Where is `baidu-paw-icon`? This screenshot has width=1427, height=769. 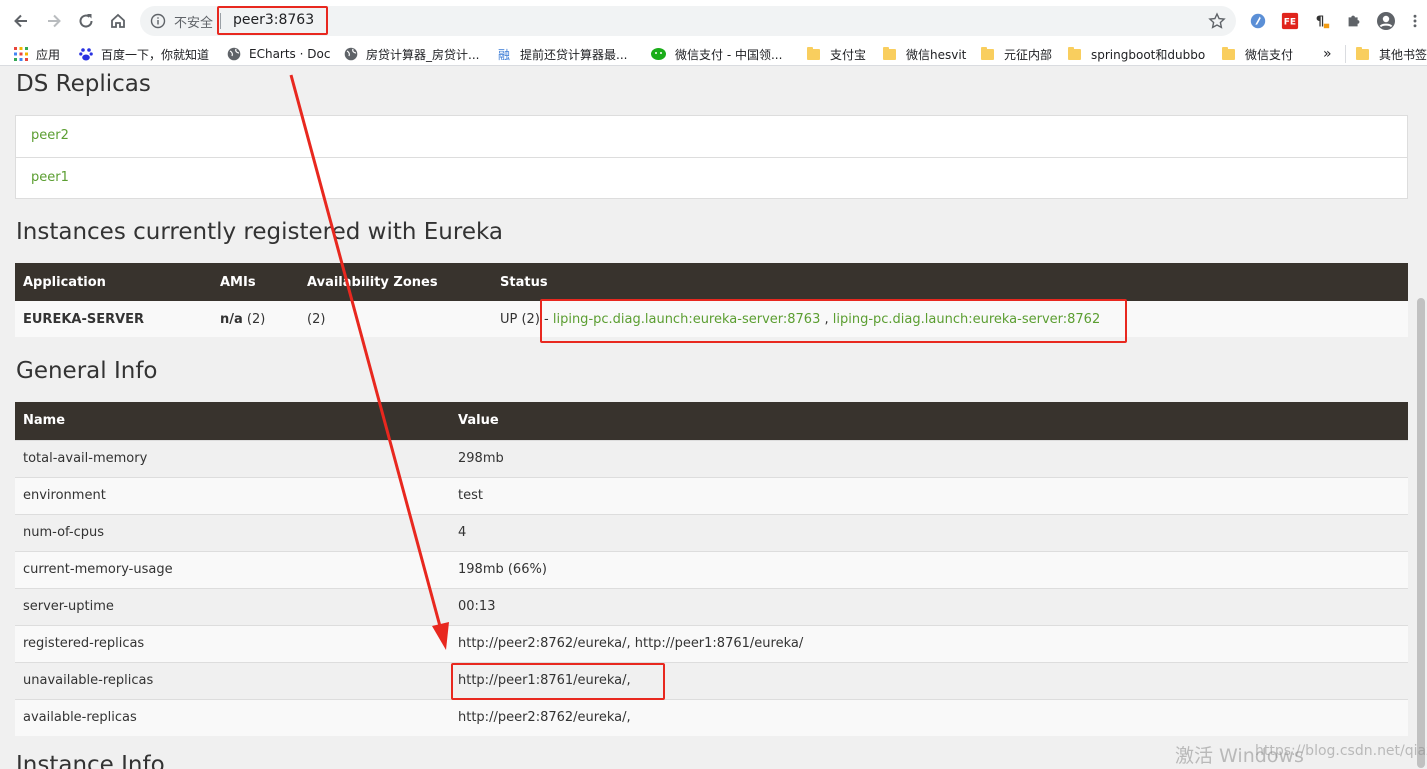 baidu-paw-icon is located at coordinates (86, 54).